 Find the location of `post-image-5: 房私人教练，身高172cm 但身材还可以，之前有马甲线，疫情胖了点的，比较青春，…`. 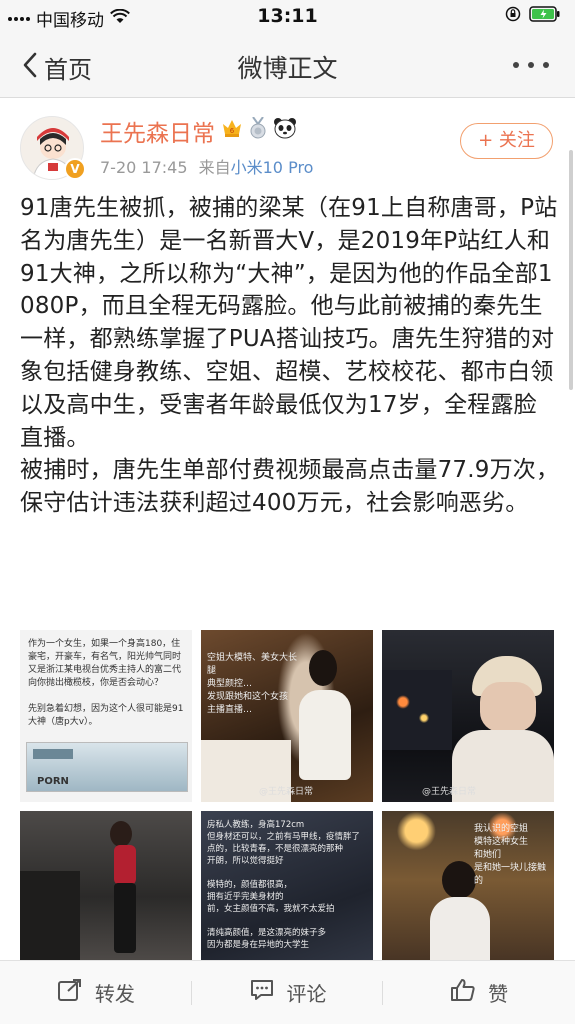

post-image-5: 房私人教练，身高172cm 但身材还可以，之前有马甲线，疫情胖了点的，比较青春，… is located at coordinates (287, 897).